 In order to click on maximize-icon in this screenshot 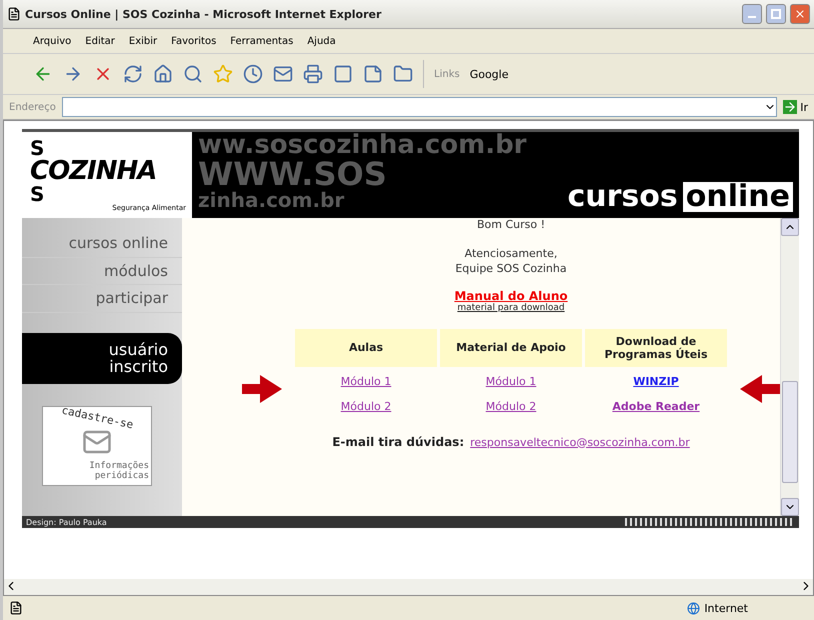, I will do `click(776, 14)`.